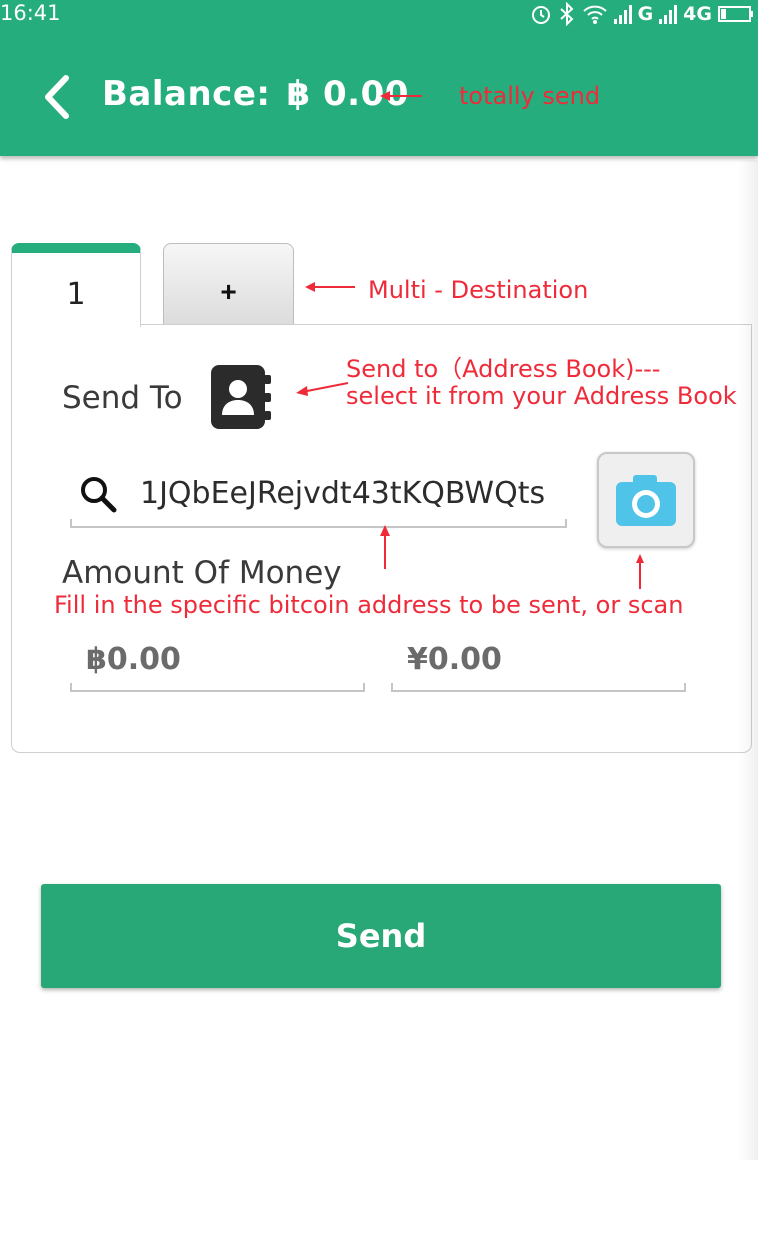 The width and height of the screenshot is (758, 1260). What do you see at coordinates (594, 14) in the screenshot?
I see `wifi-icon` at bounding box center [594, 14].